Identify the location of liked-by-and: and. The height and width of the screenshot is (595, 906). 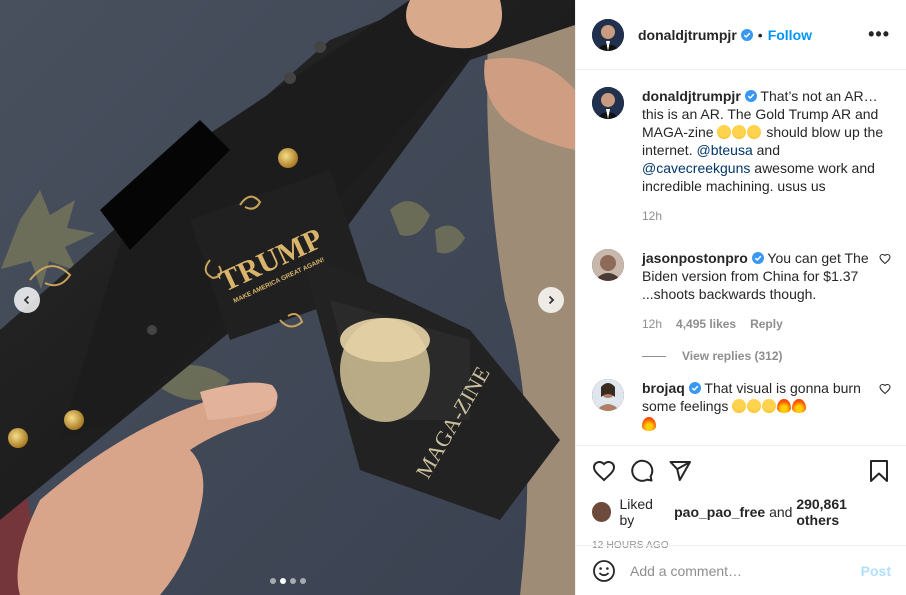
(781, 512).